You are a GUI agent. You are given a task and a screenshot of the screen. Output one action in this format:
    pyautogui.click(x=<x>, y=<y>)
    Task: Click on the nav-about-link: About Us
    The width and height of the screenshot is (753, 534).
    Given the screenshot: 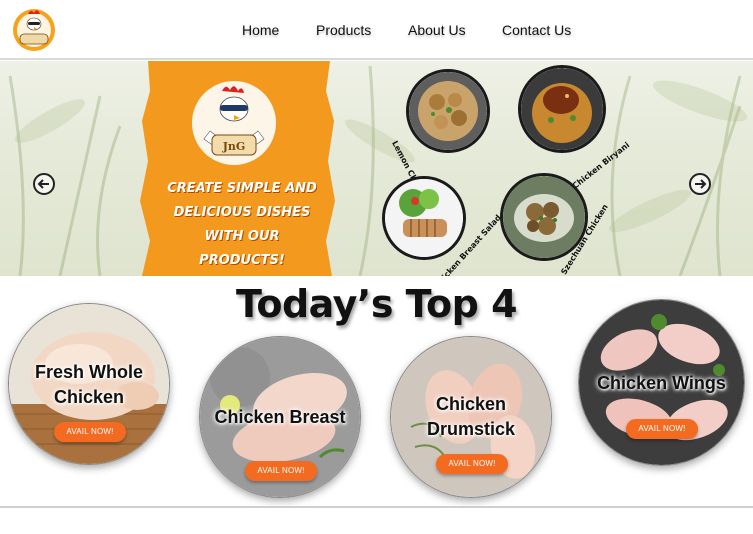 What is the action you would take?
    pyautogui.click(x=437, y=30)
    